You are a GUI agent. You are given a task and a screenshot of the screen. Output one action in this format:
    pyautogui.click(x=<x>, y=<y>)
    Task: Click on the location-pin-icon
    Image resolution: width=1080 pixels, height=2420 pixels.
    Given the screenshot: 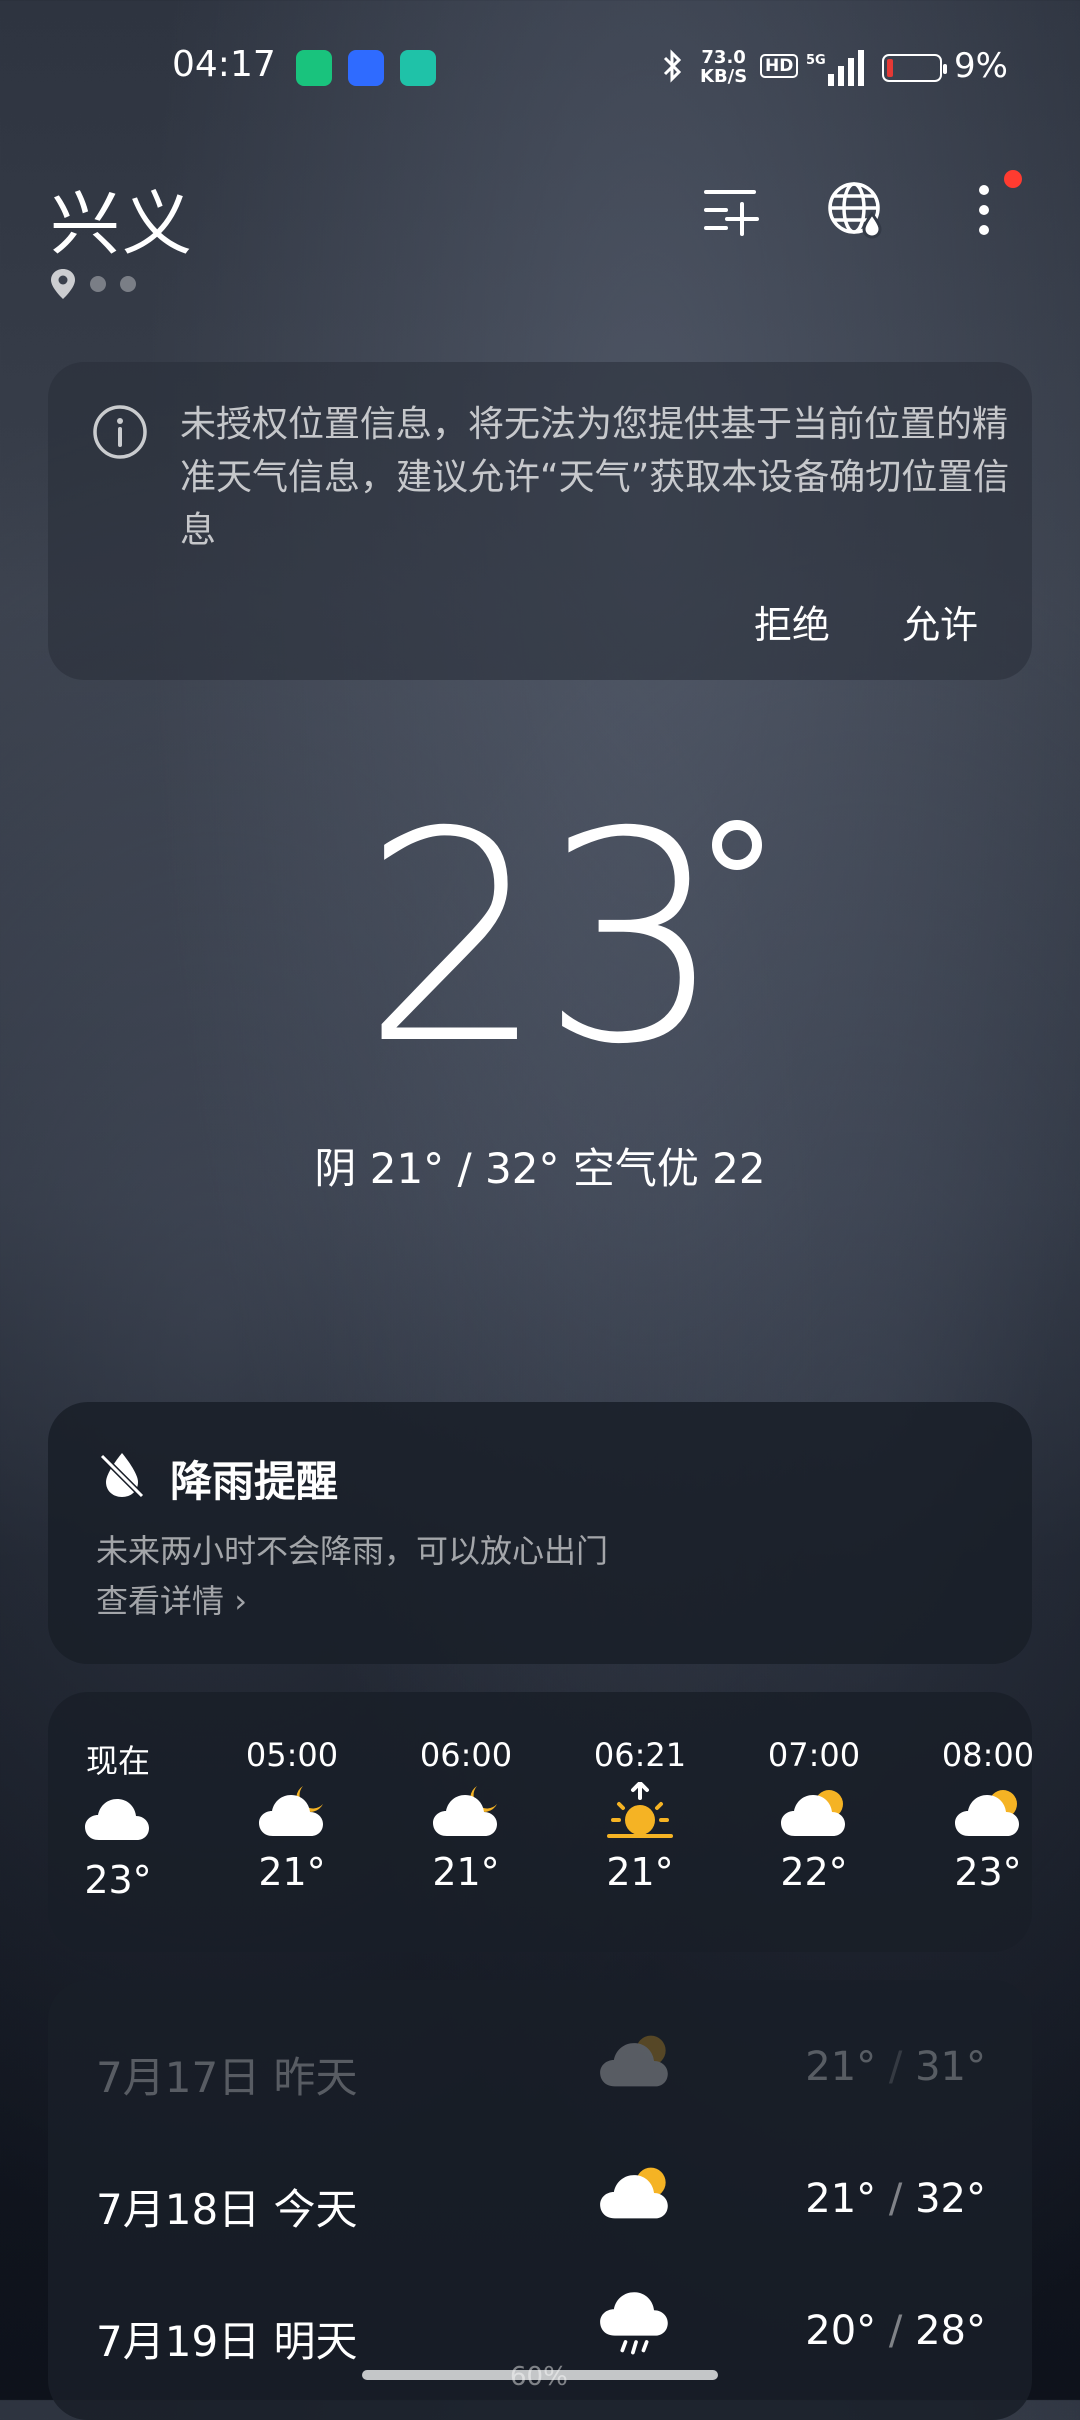 What is the action you would take?
    pyautogui.click(x=63, y=284)
    